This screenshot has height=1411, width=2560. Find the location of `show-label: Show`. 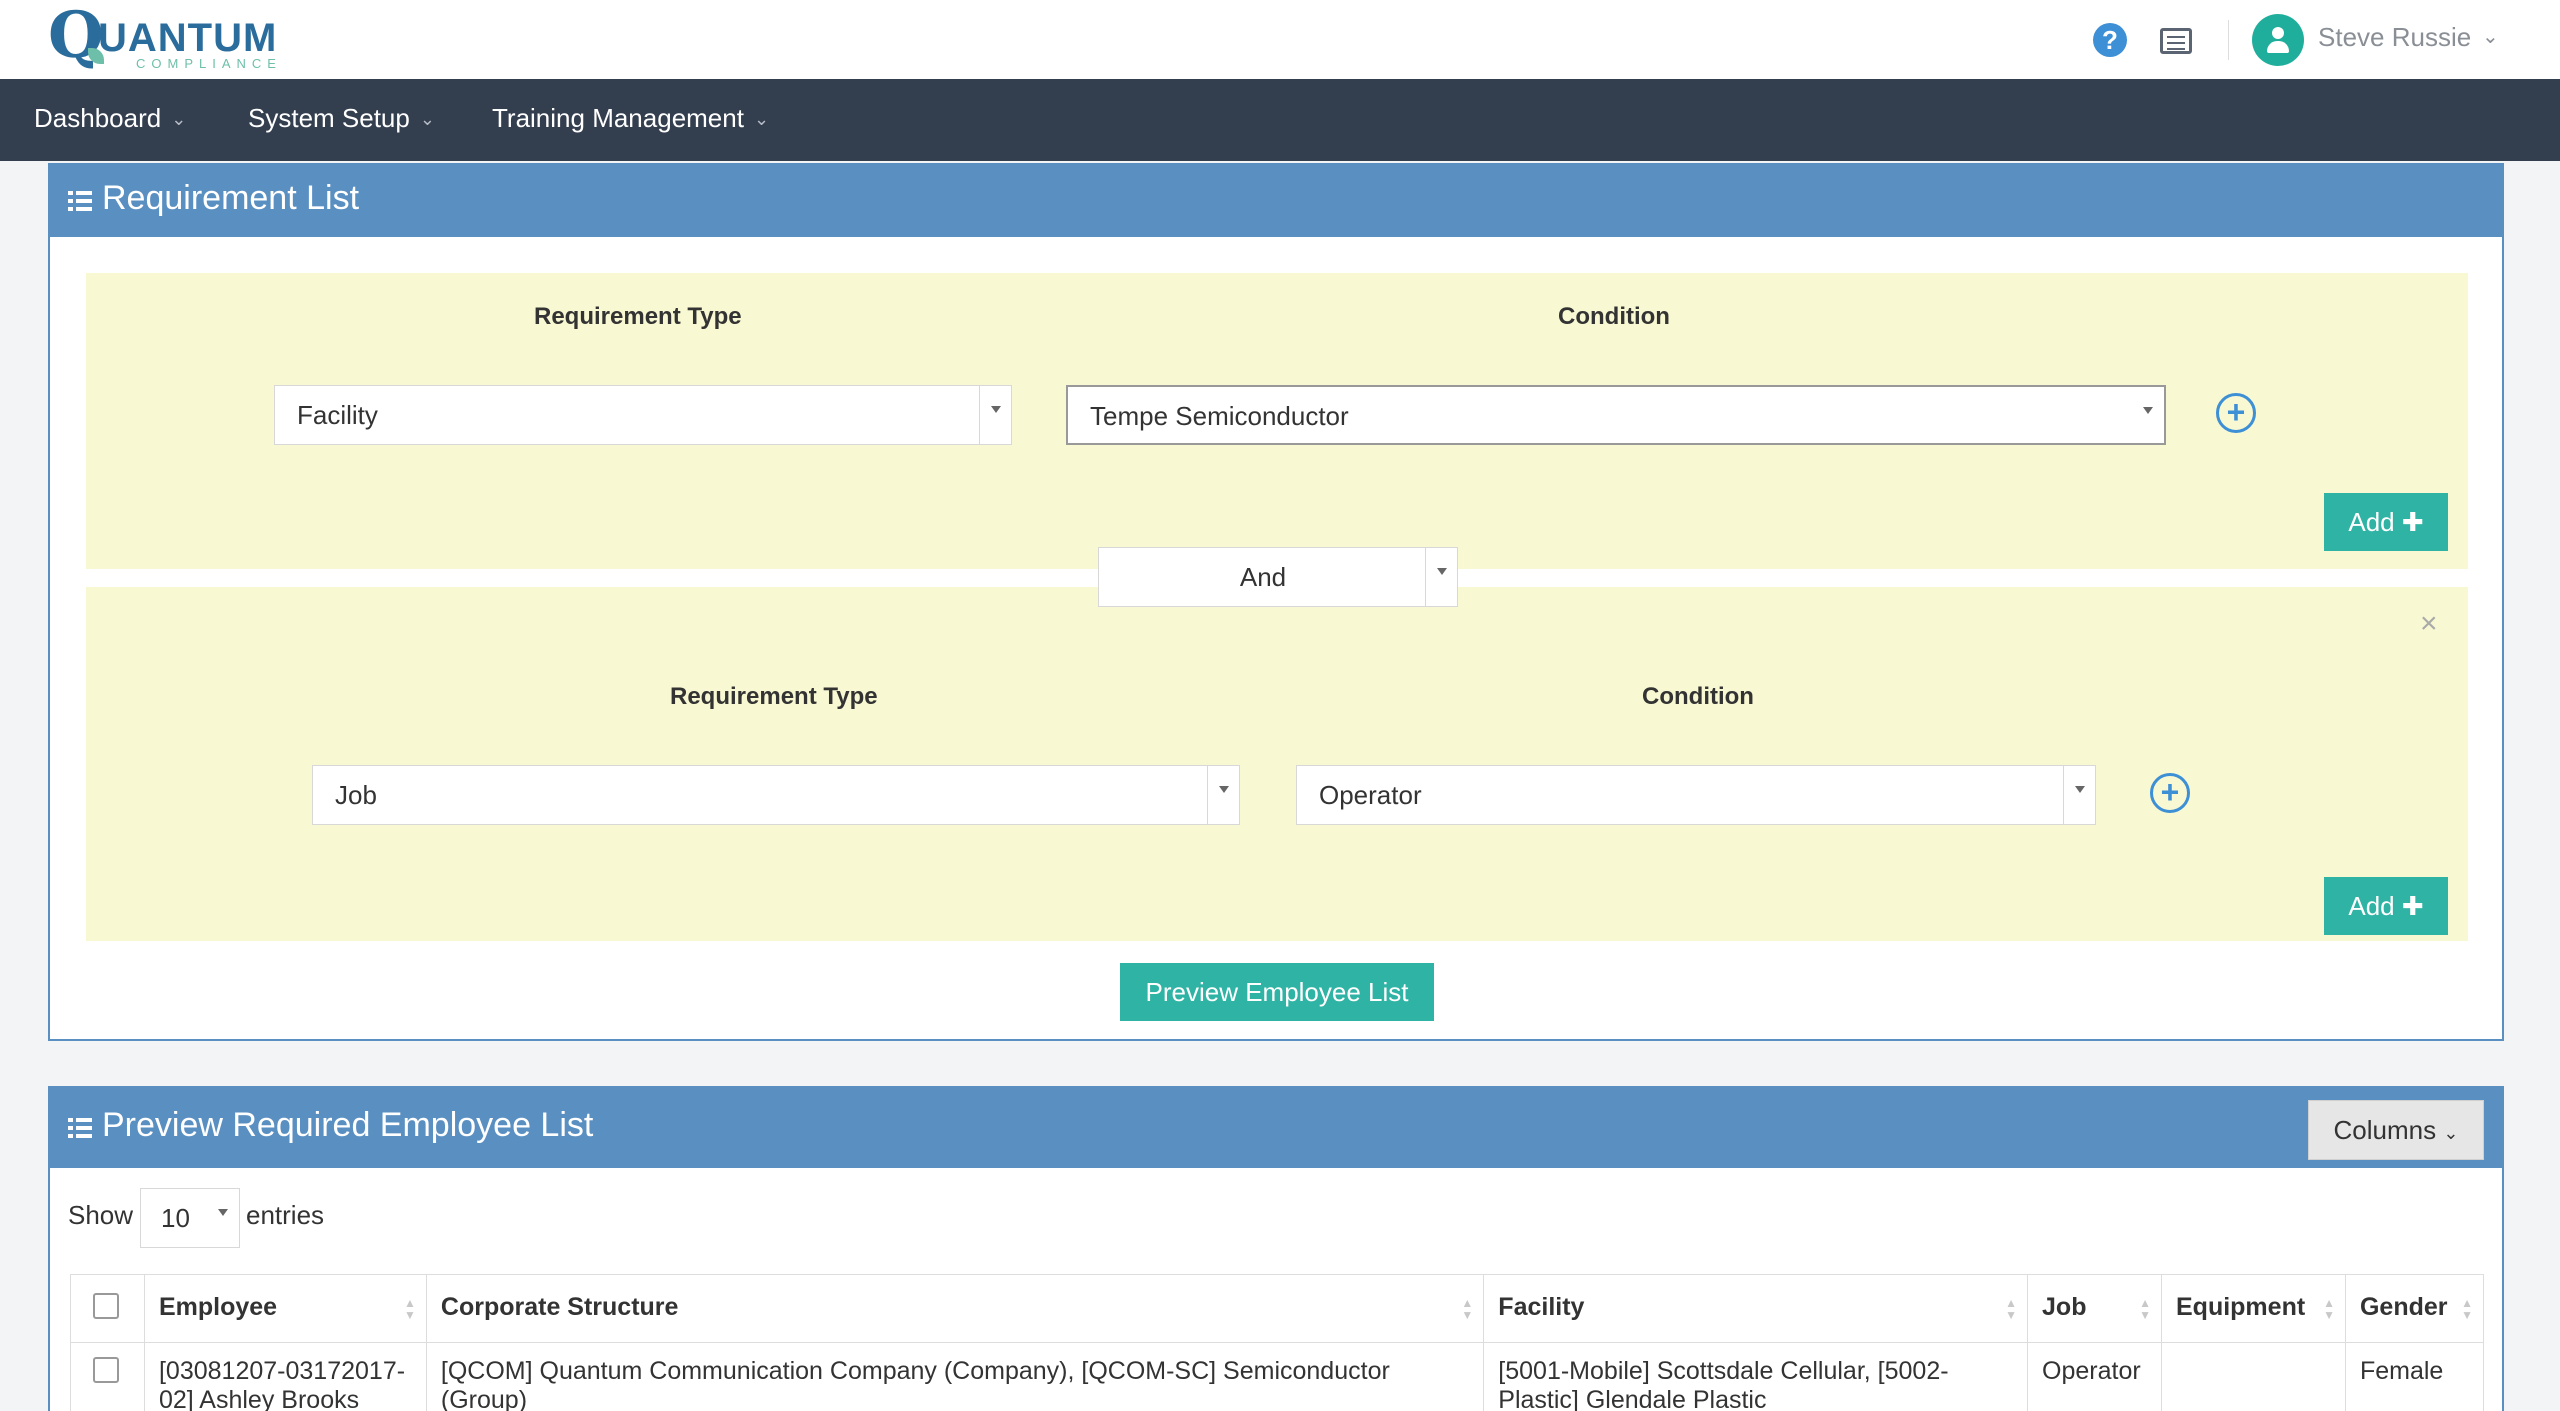

show-label: Show is located at coordinates (101, 1215).